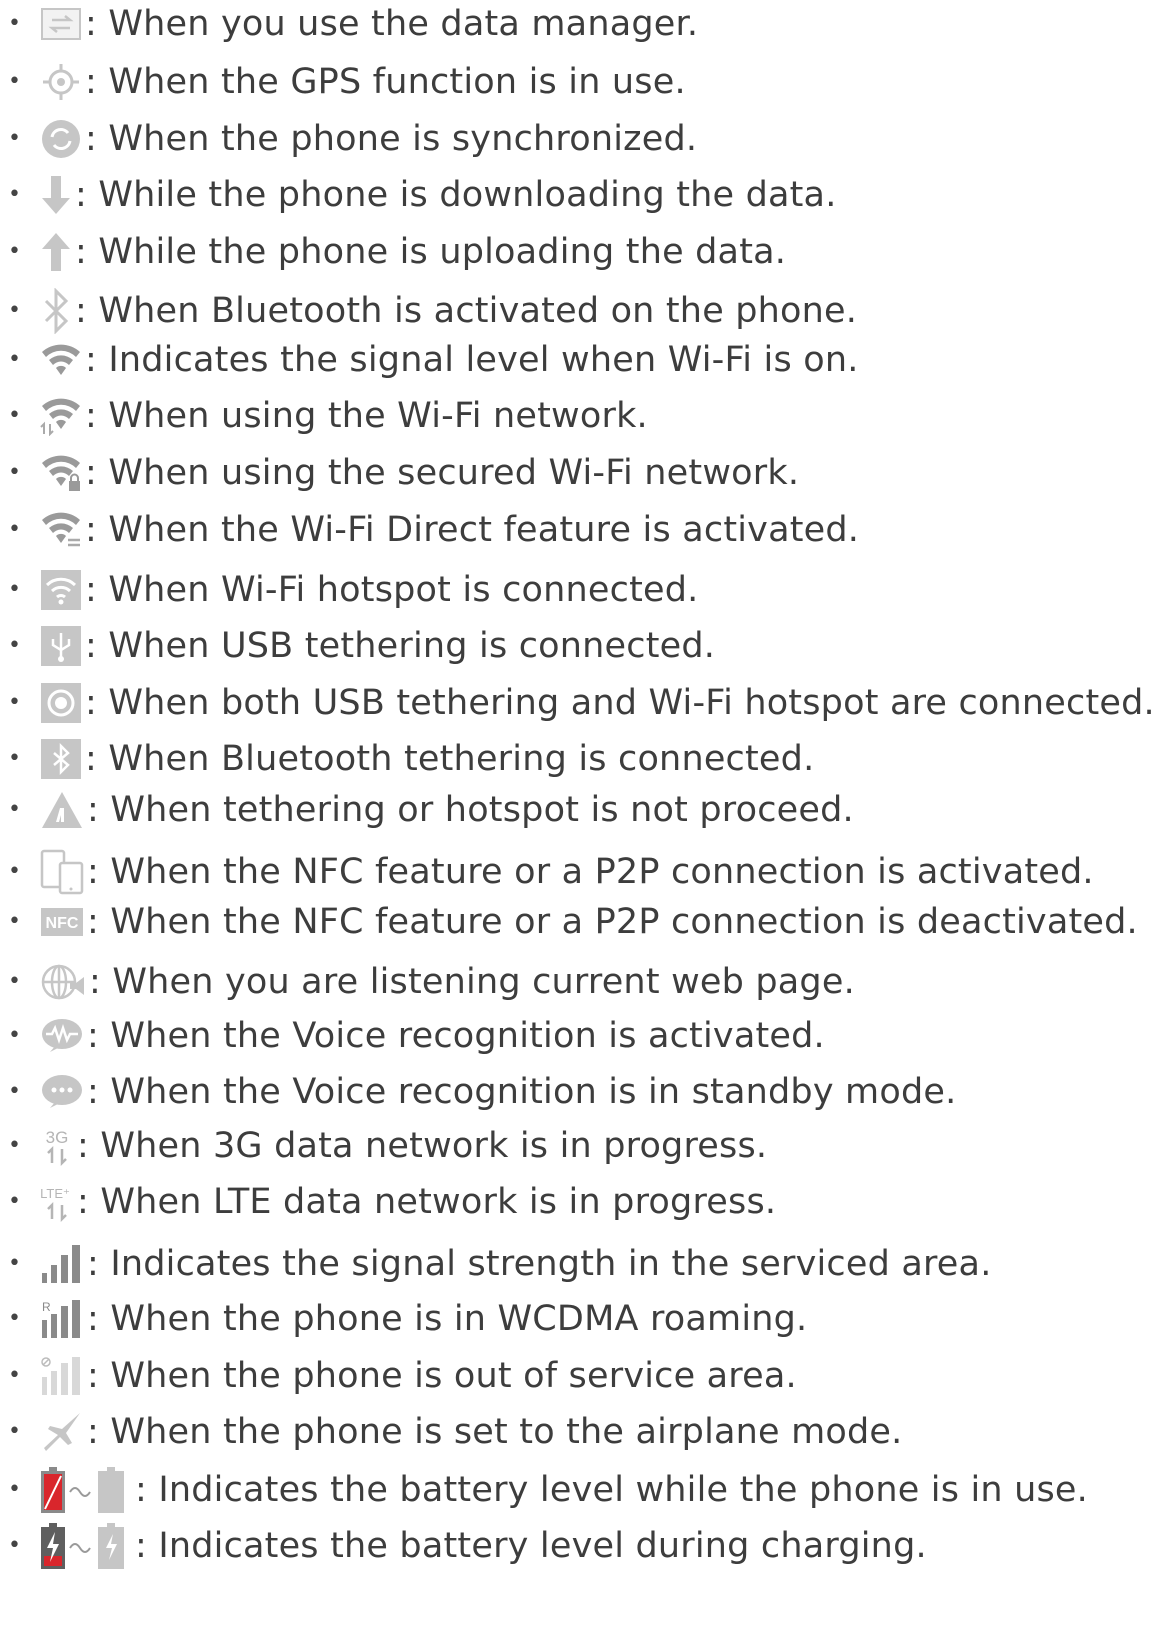 Image resolution: width=1162 pixels, height=1626 pixels. What do you see at coordinates (62, 1036) in the screenshot?
I see `voice-active-icon` at bounding box center [62, 1036].